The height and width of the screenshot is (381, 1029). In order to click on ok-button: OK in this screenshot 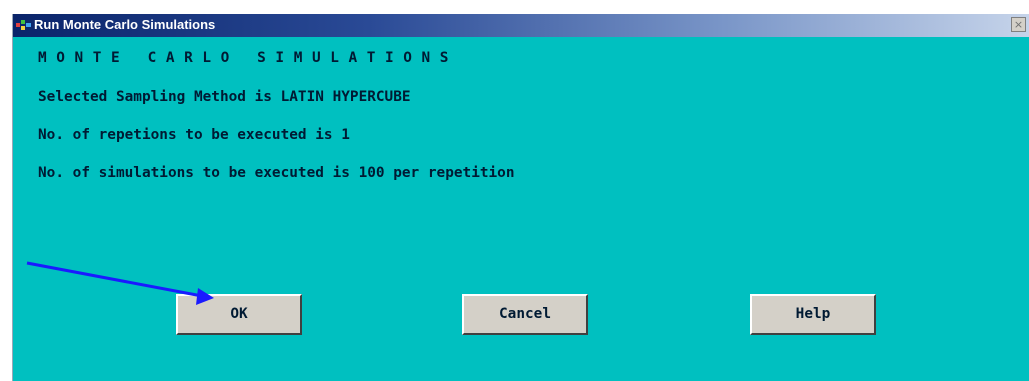, I will do `click(239, 314)`.